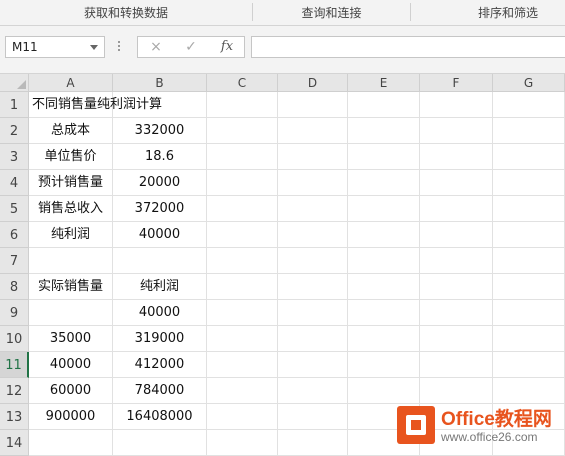 Image resolution: width=565 pixels, height=456 pixels. Describe the element at coordinates (95, 105) in the screenshot. I see `cell-a1: 不同销售量纯利润计算` at that location.